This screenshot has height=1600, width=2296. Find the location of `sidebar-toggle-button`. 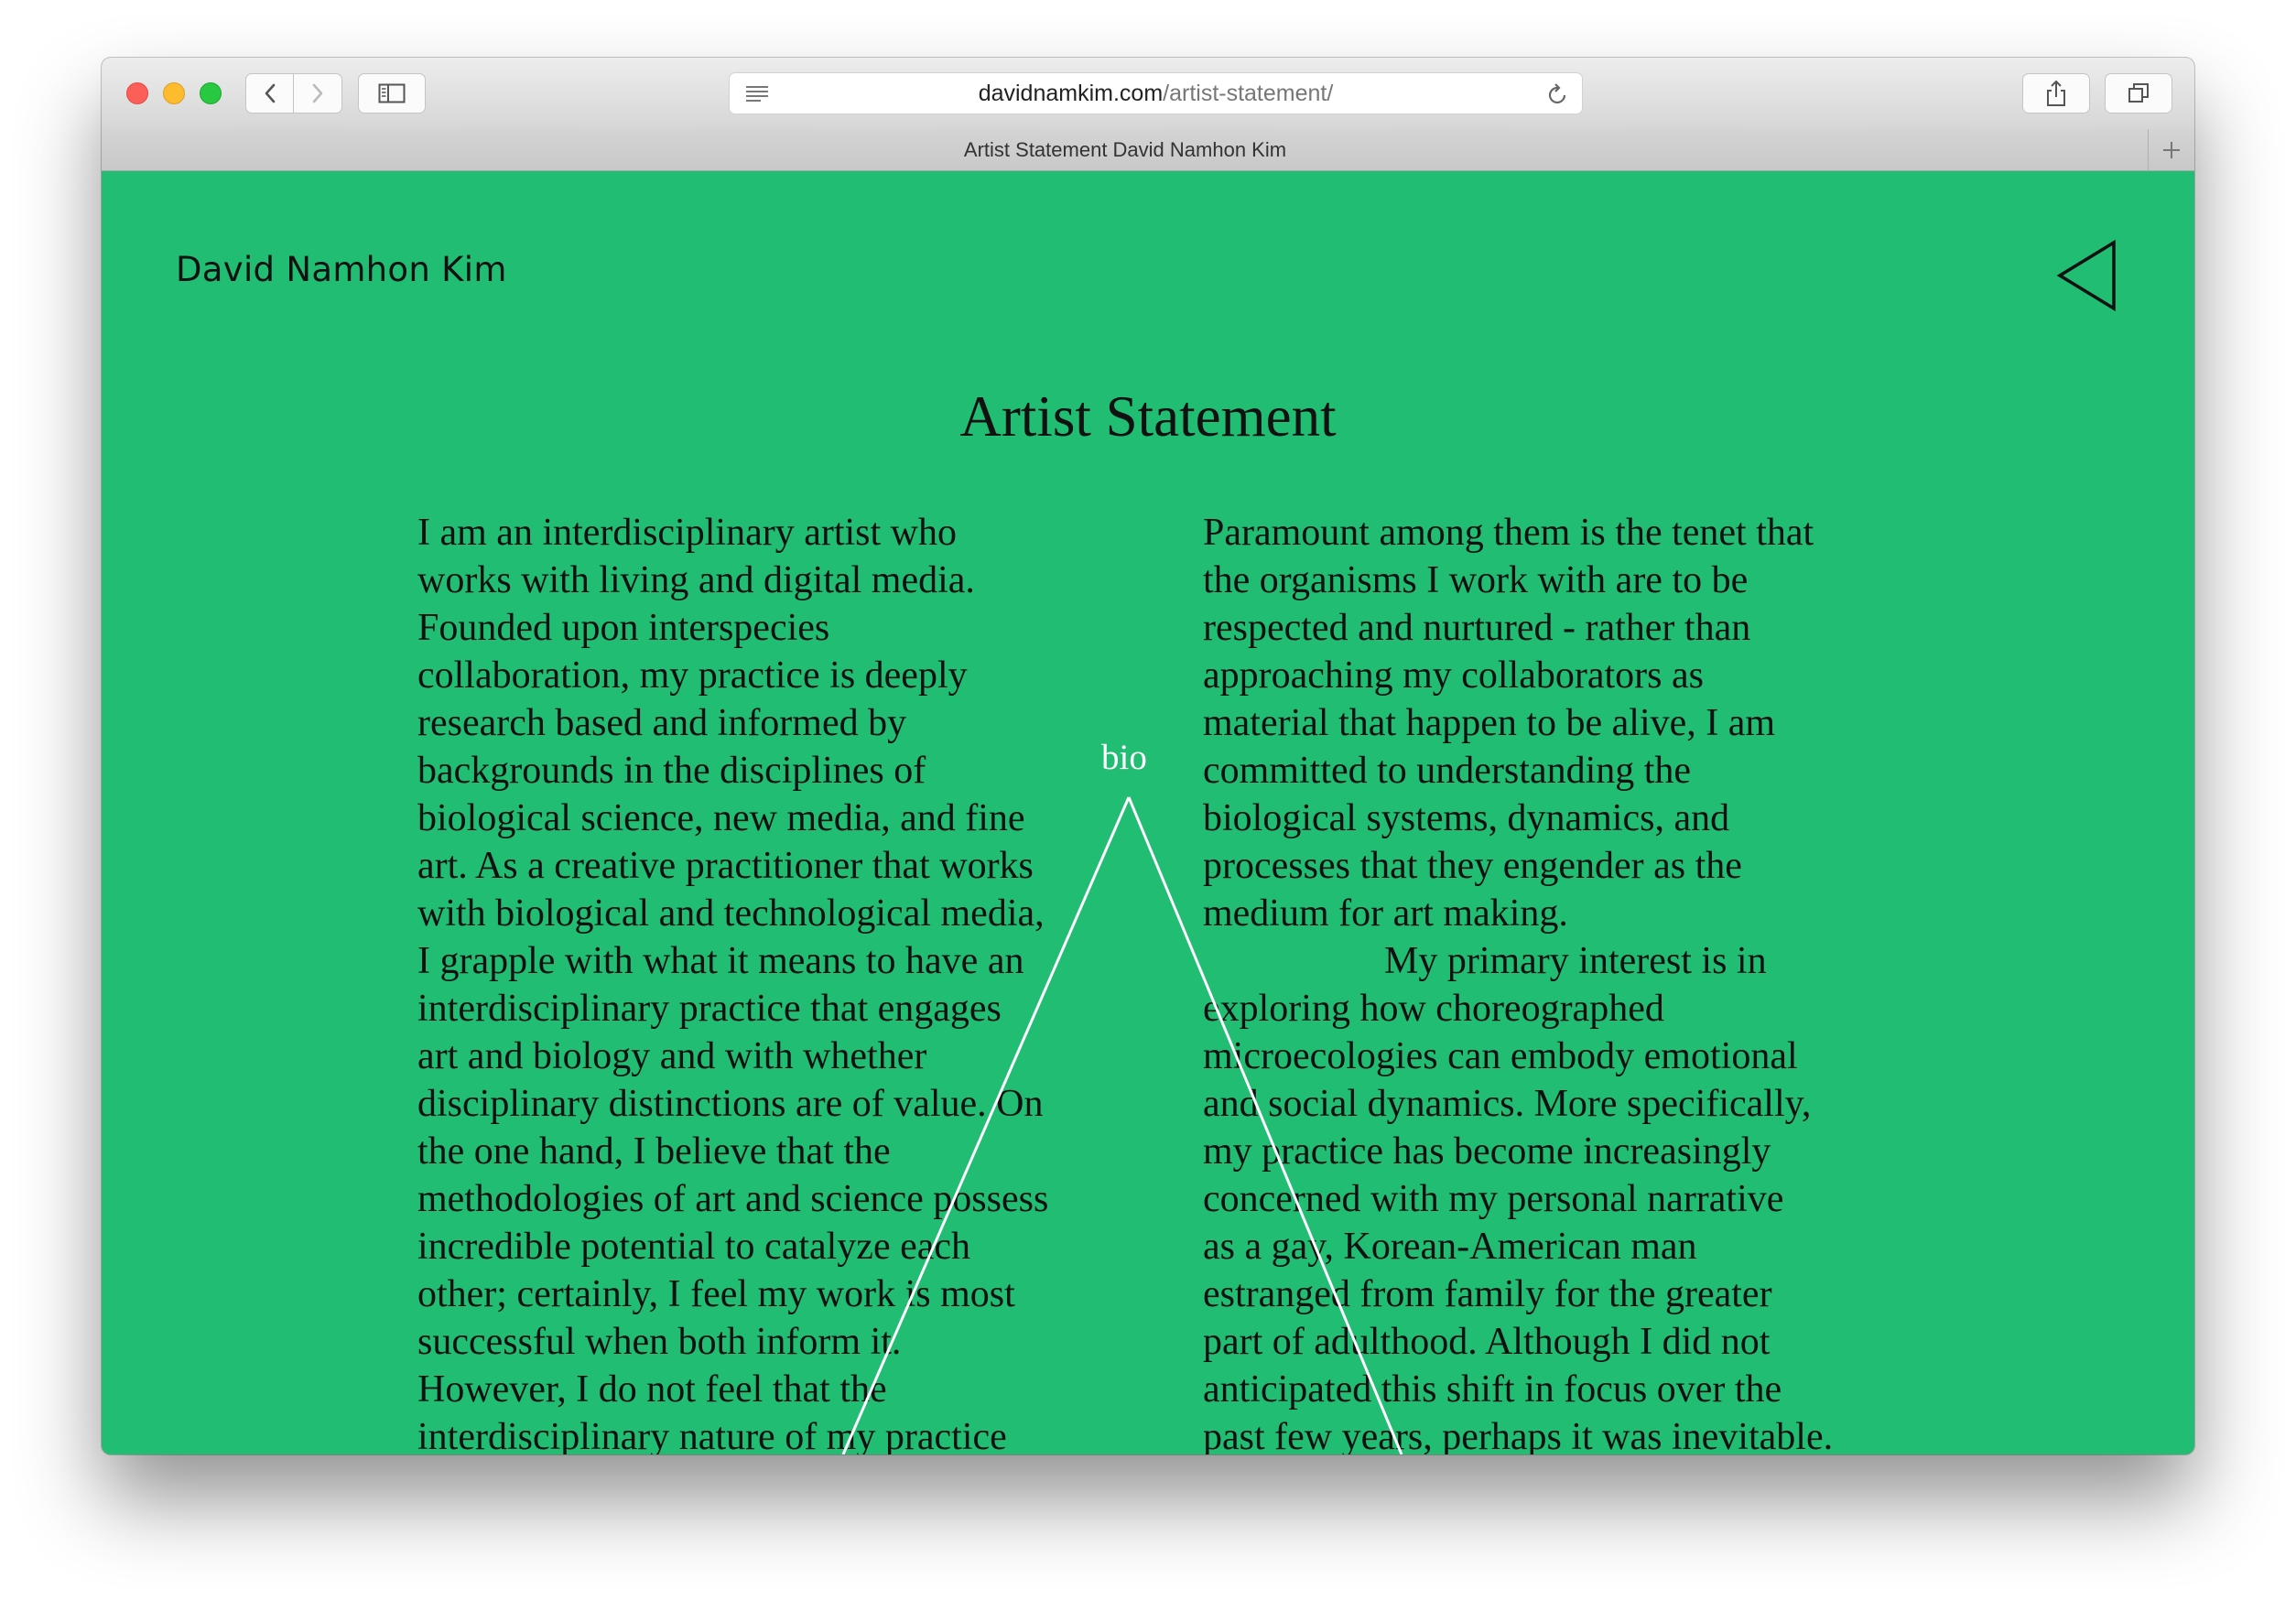

sidebar-toggle-button is located at coordinates (392, 94).